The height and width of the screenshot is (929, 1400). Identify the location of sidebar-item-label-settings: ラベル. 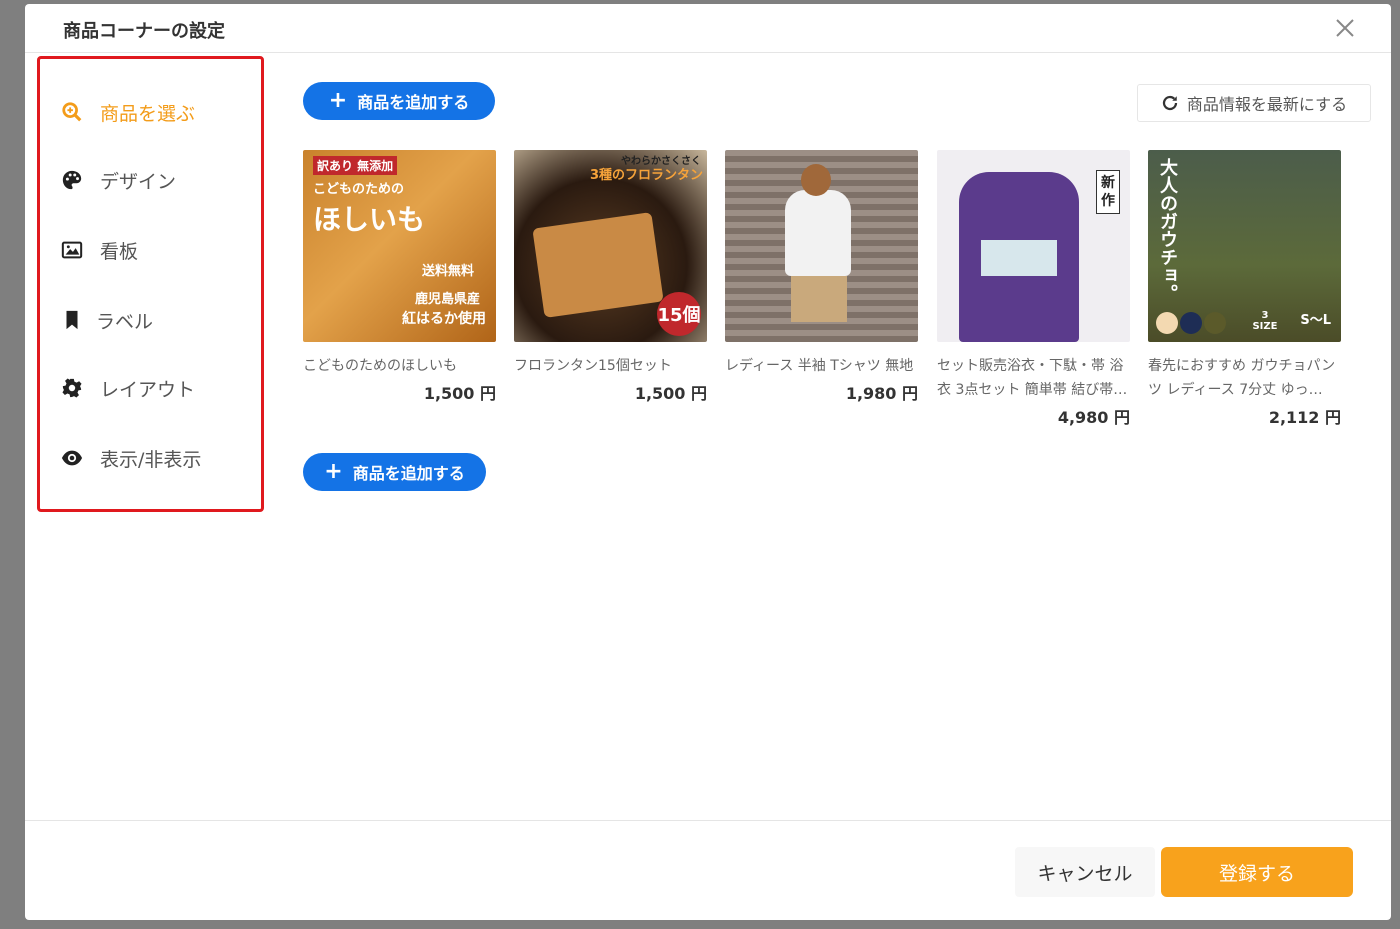
(106, 320).